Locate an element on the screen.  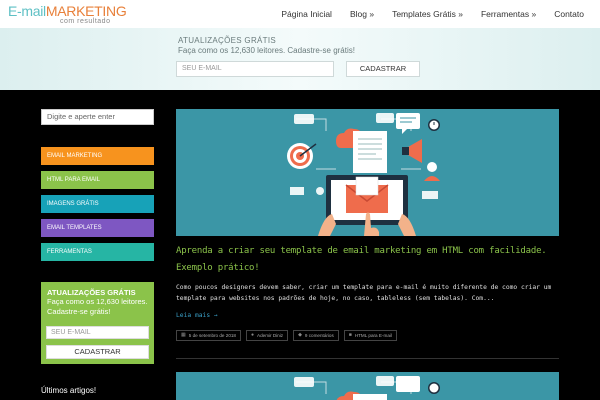
category-html-para-email: HTML PARA EMAIL is located at coordinates (97, 180).